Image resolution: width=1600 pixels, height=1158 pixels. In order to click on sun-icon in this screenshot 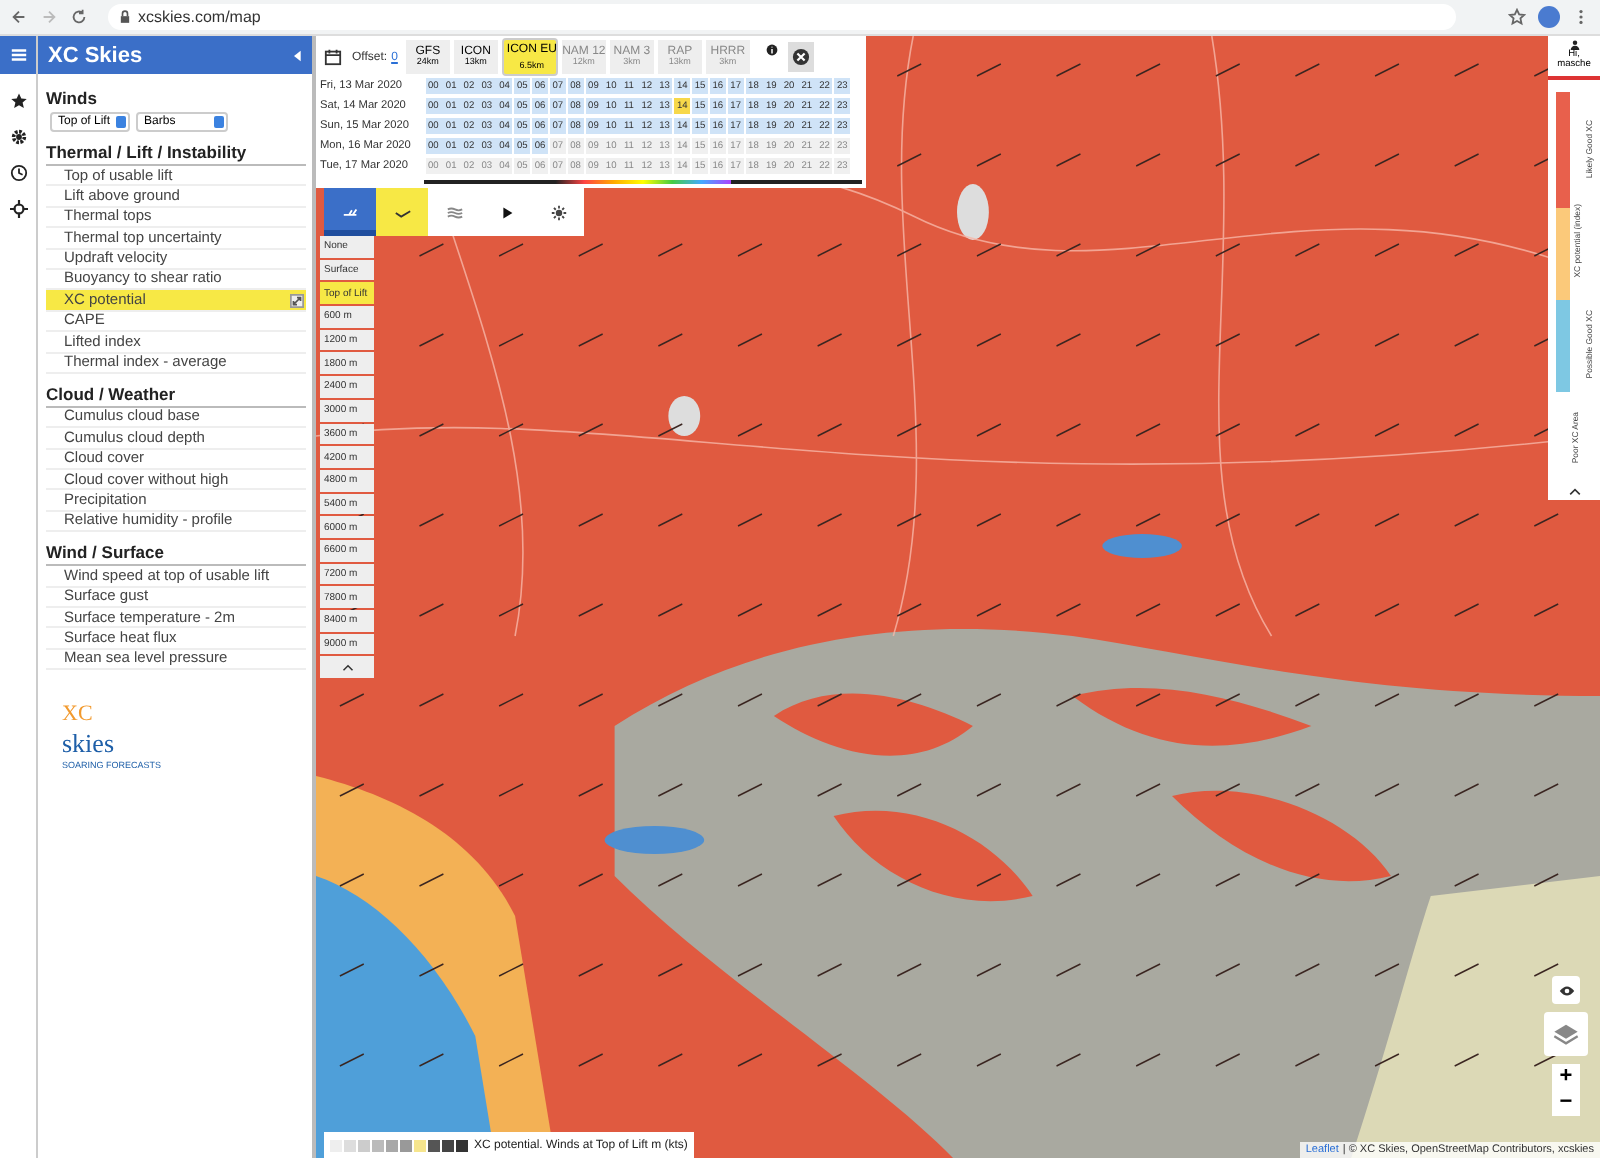, I will do `click(558, 212)`.